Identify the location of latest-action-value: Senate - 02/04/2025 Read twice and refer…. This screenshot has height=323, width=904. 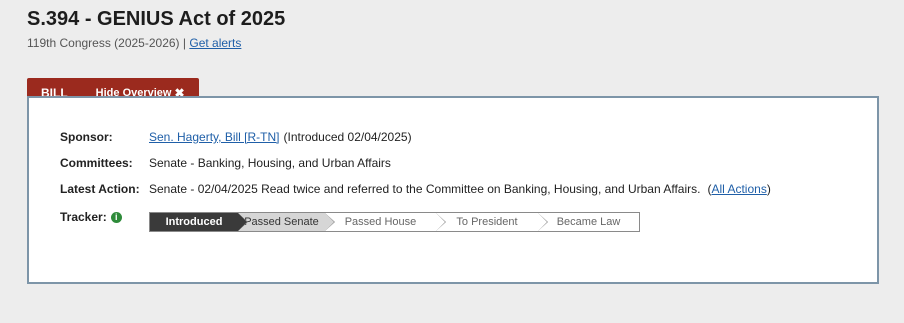
(425, 189).